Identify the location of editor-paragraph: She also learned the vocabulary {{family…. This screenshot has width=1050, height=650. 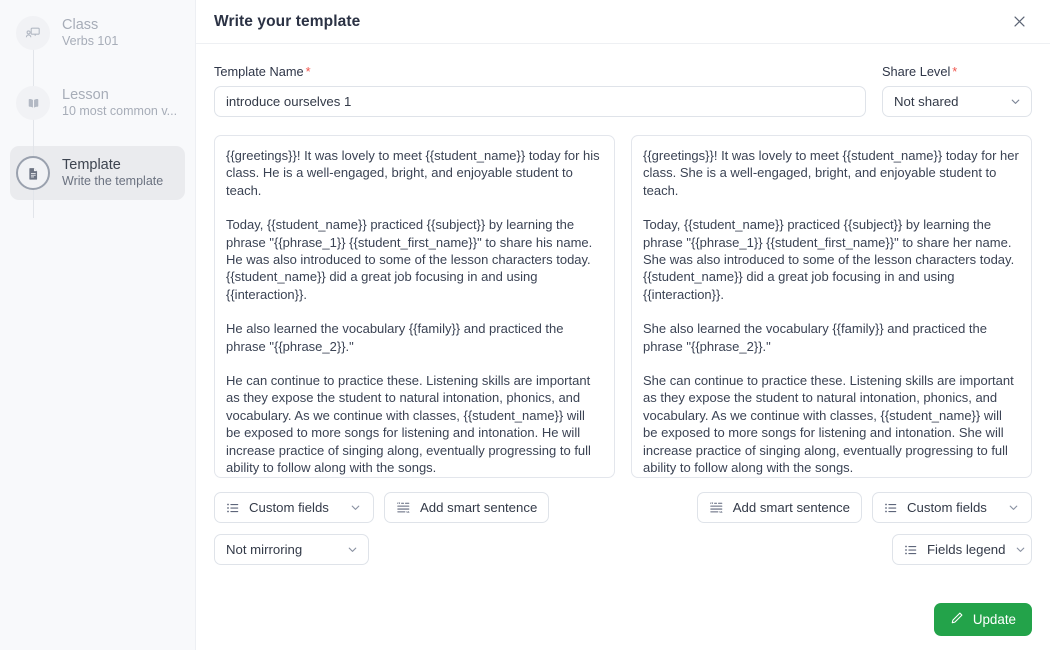
(815, 337).